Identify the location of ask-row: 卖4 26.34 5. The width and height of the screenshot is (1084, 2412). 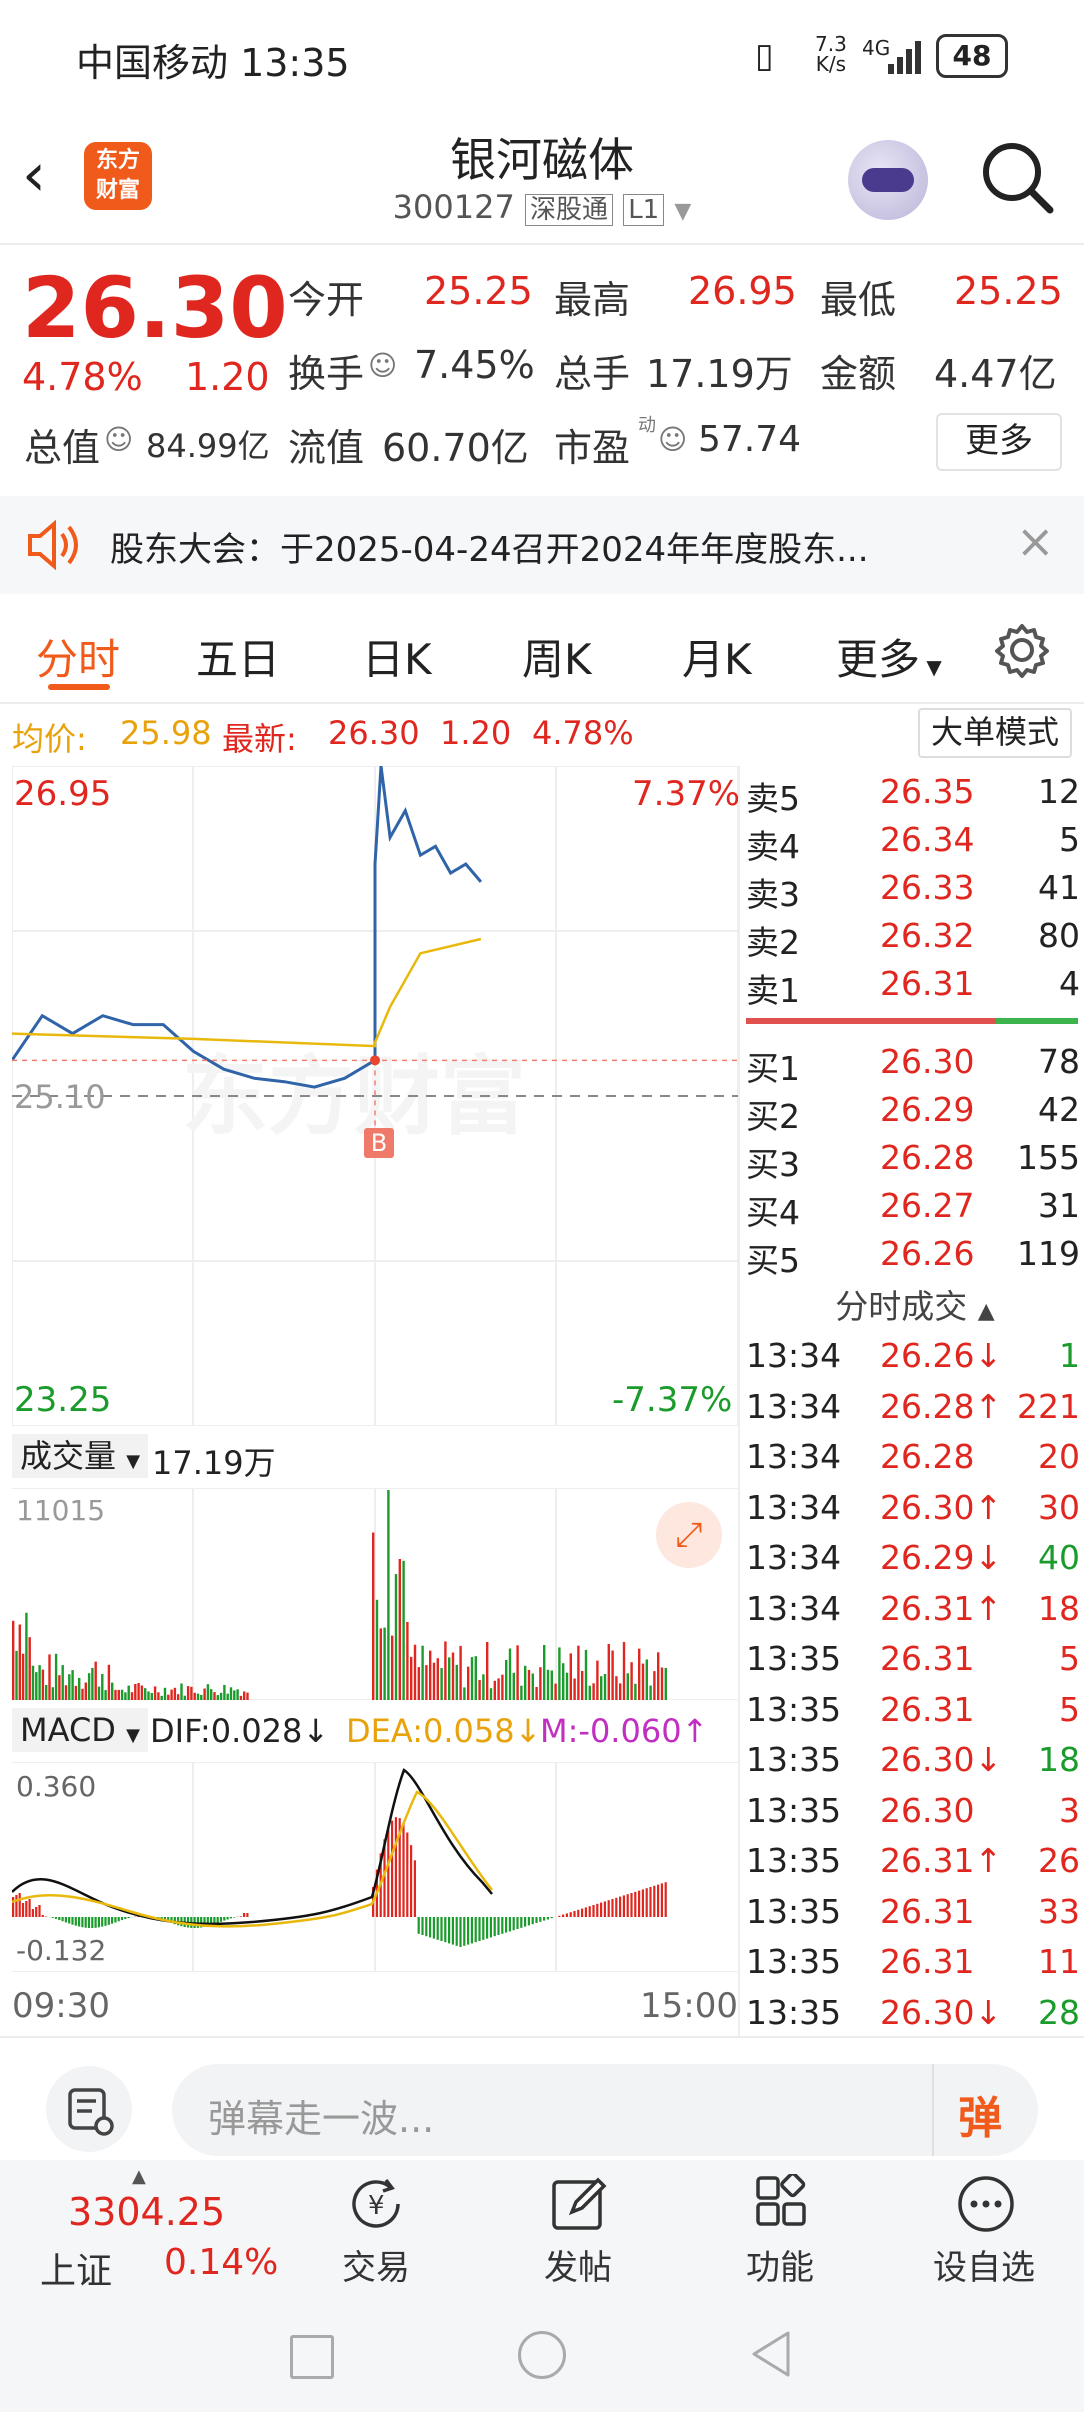
(915, 844).